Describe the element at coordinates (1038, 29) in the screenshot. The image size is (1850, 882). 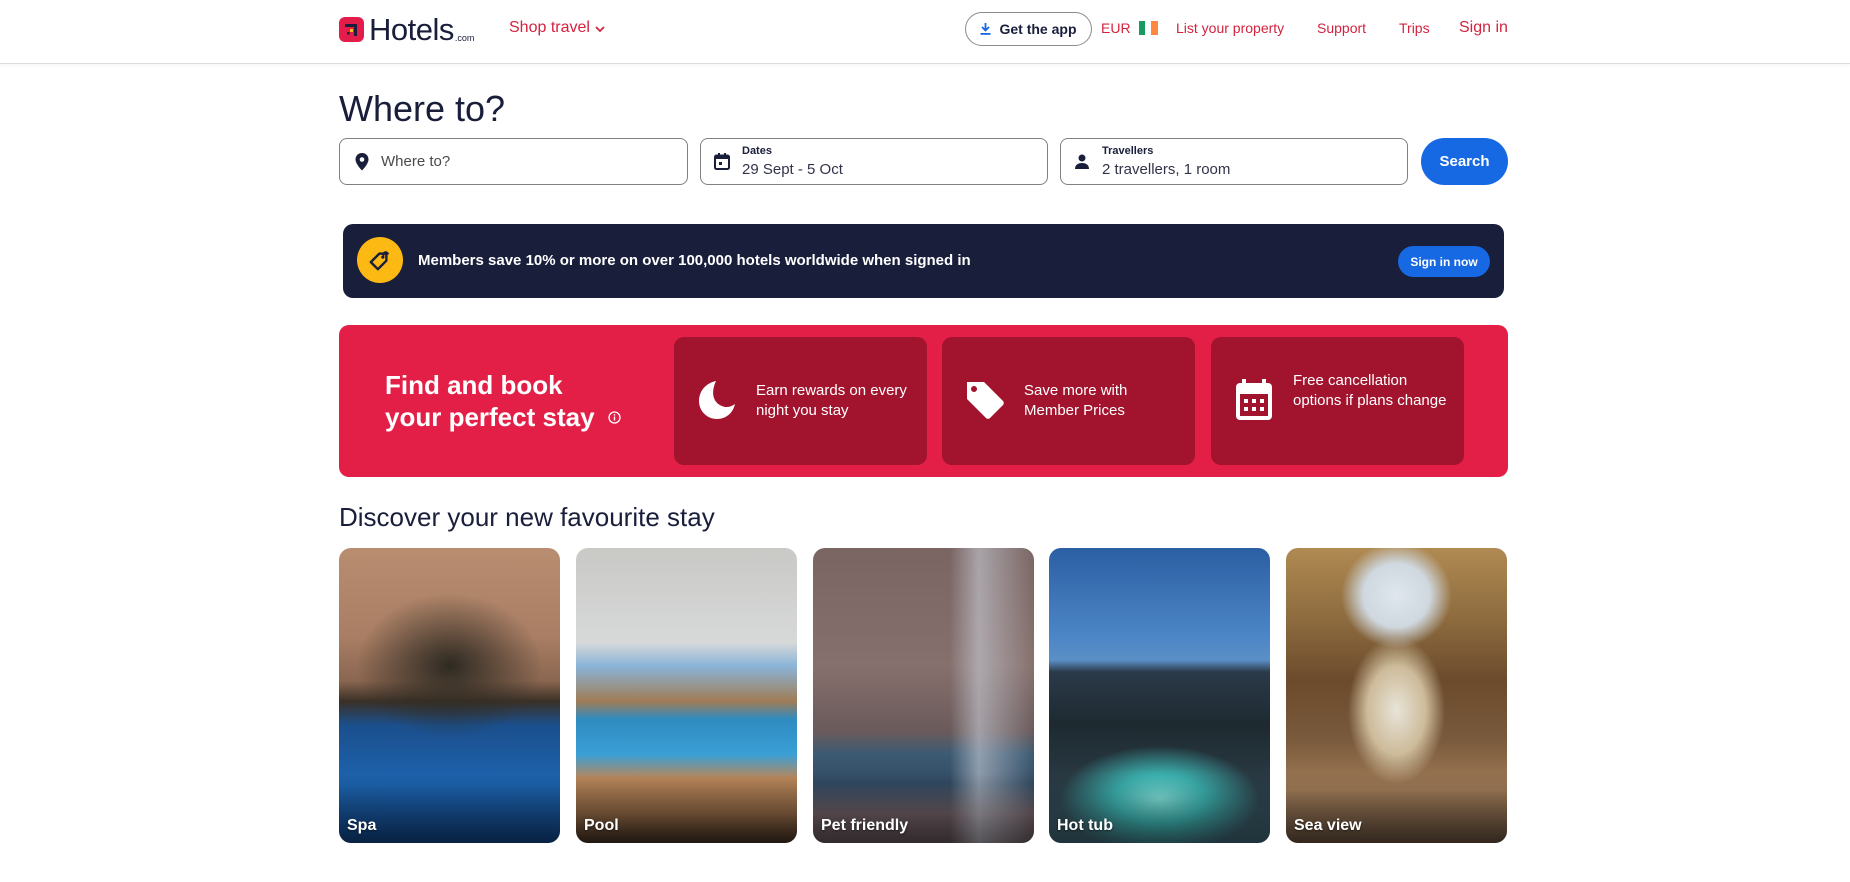
I see `get-the-app-label: Get the app` at that location.